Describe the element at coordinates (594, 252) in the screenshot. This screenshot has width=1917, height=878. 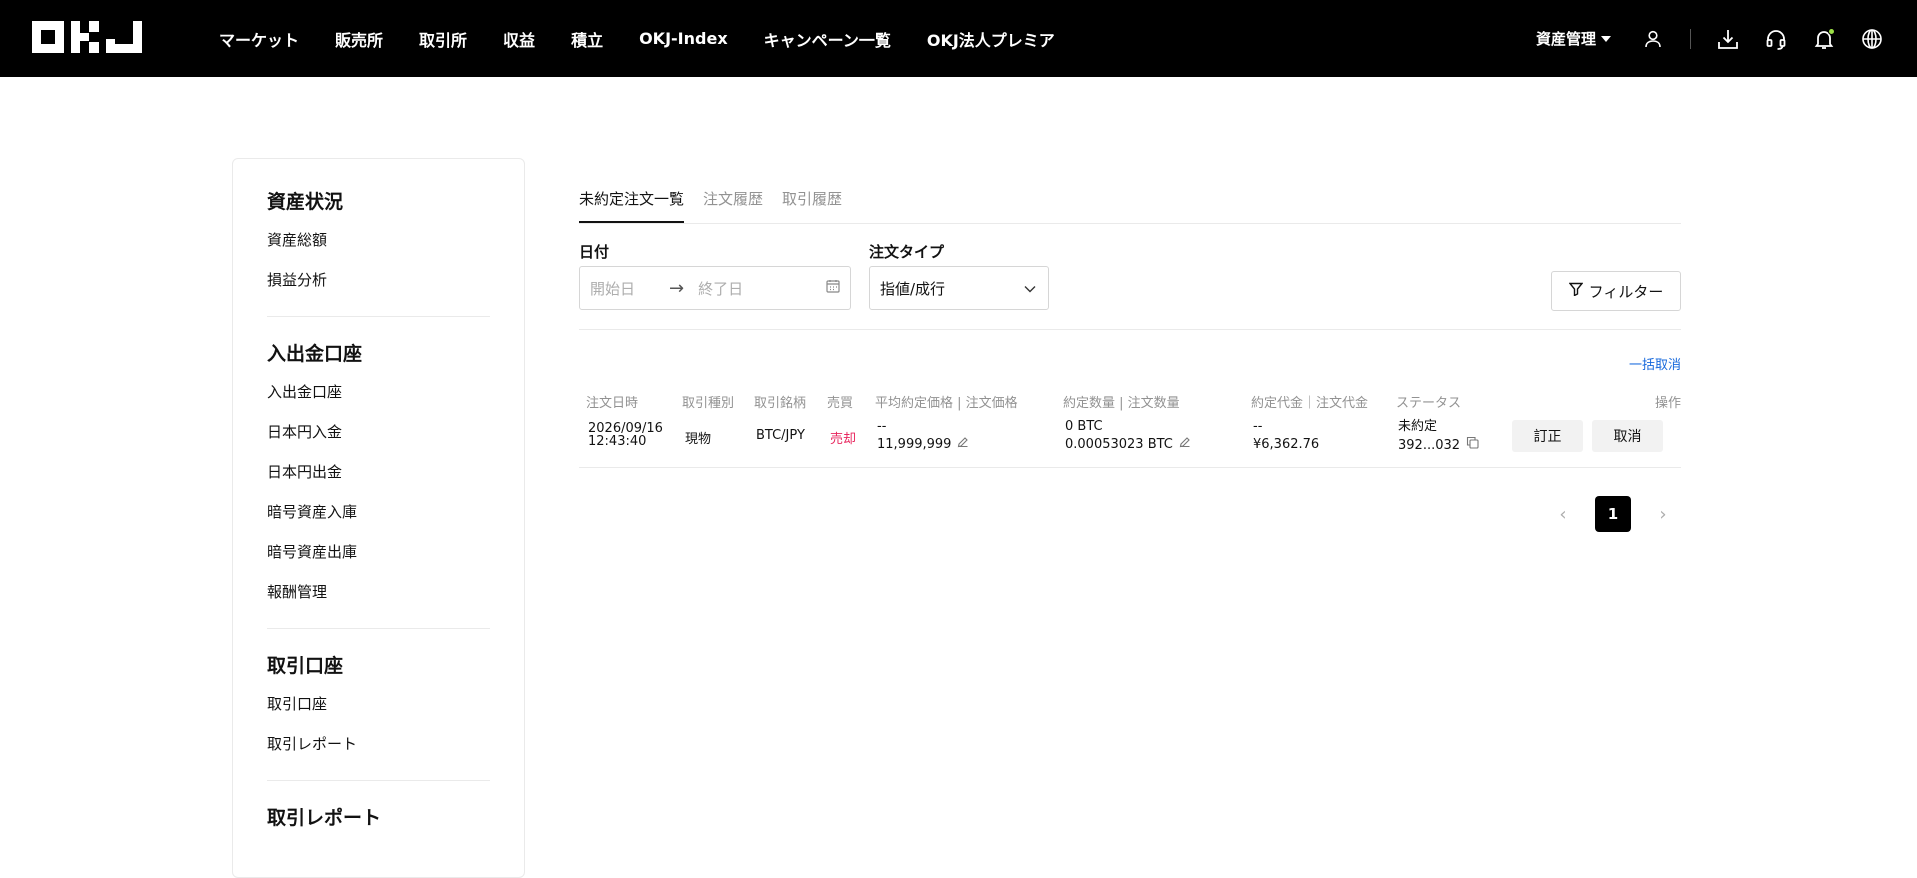
I see `date-label: 日付` at that location.